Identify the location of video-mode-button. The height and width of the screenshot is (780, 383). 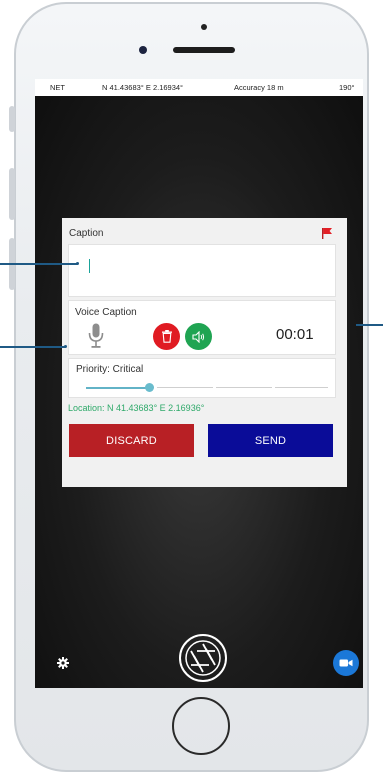
(346, 663).